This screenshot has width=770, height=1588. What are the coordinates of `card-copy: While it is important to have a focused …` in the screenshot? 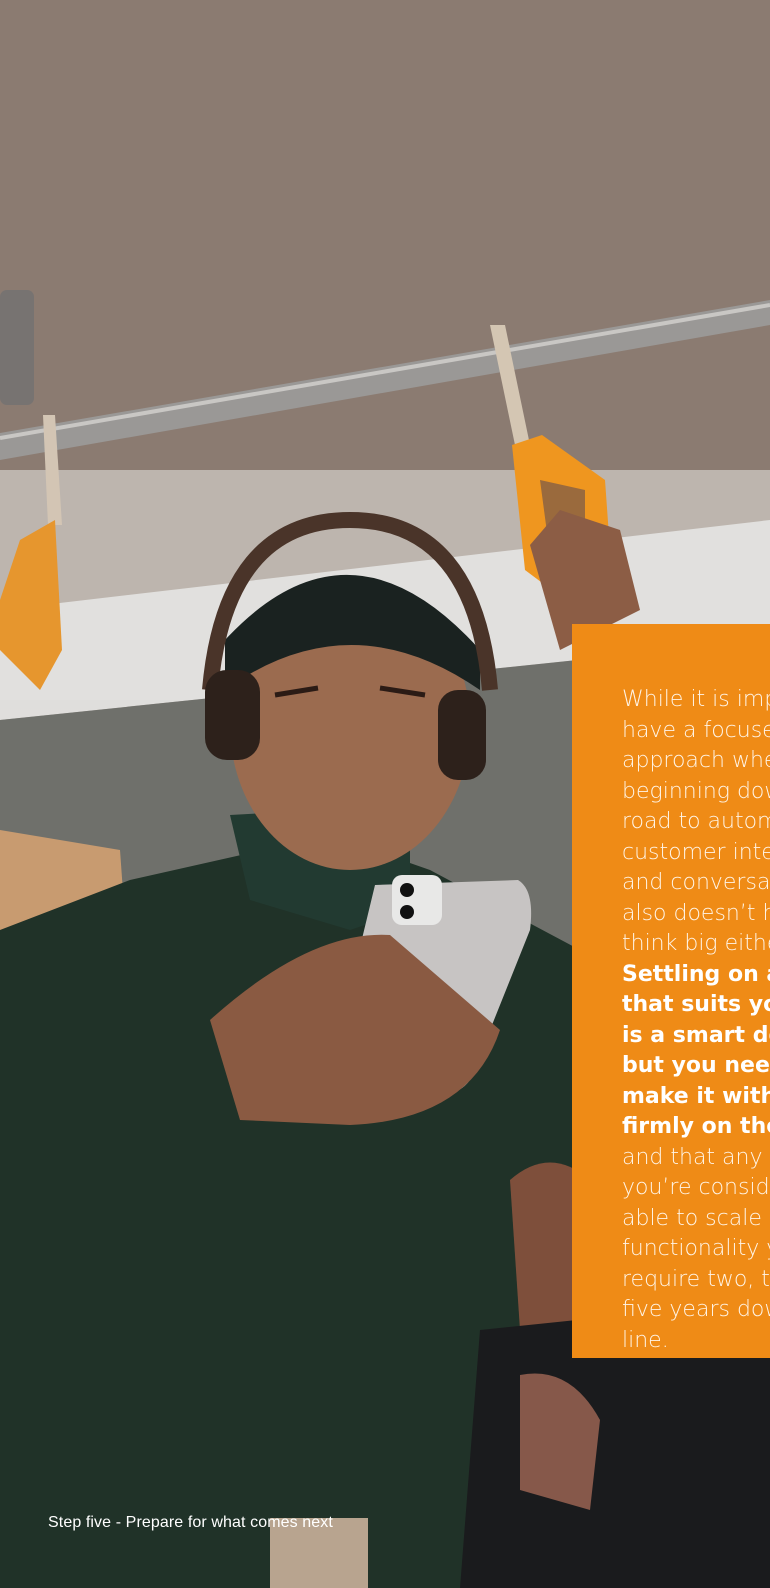 It's located at (696, 1020).